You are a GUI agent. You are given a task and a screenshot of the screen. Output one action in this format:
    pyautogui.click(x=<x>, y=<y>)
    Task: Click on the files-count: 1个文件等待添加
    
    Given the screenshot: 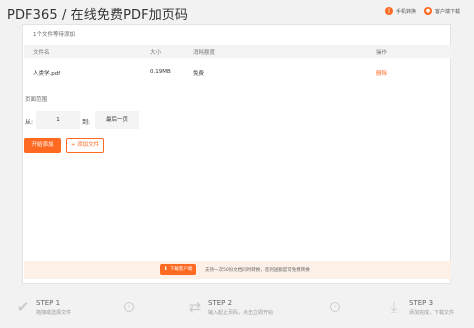 What is the action you would take?
    pyautogui.click(x=54, y=35)
    